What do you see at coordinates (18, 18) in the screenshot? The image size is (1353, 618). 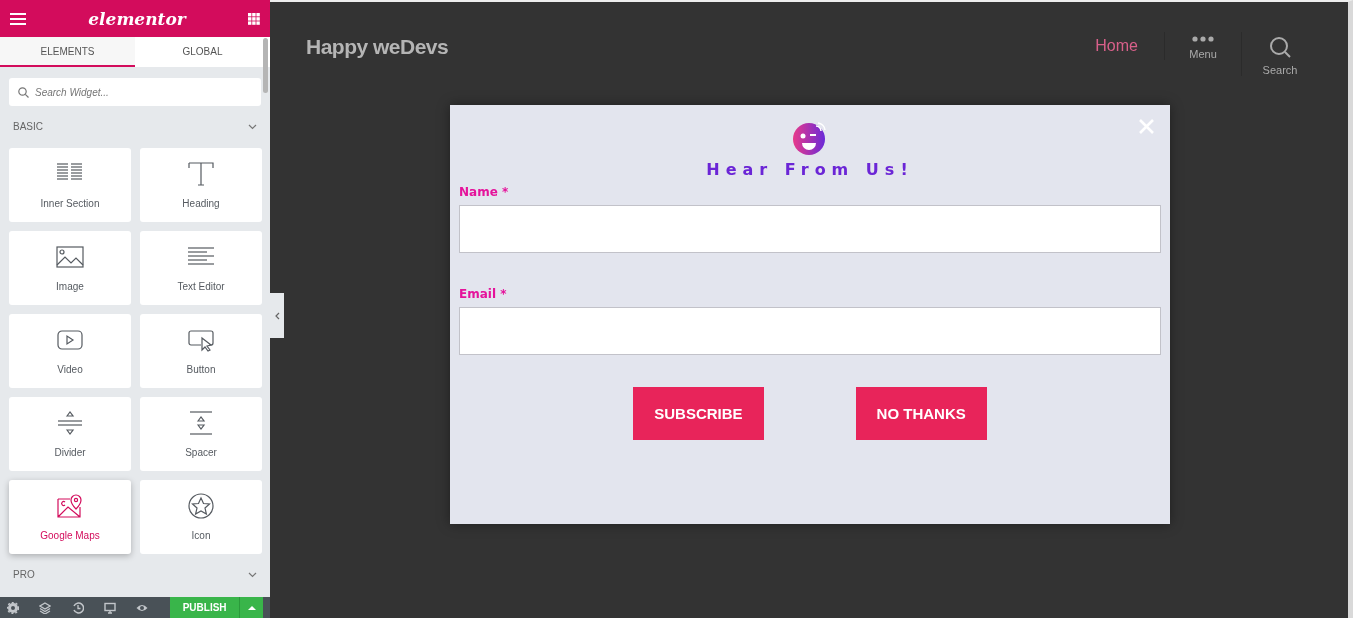 I see `menu-icon` at bounding box center [18, 18].